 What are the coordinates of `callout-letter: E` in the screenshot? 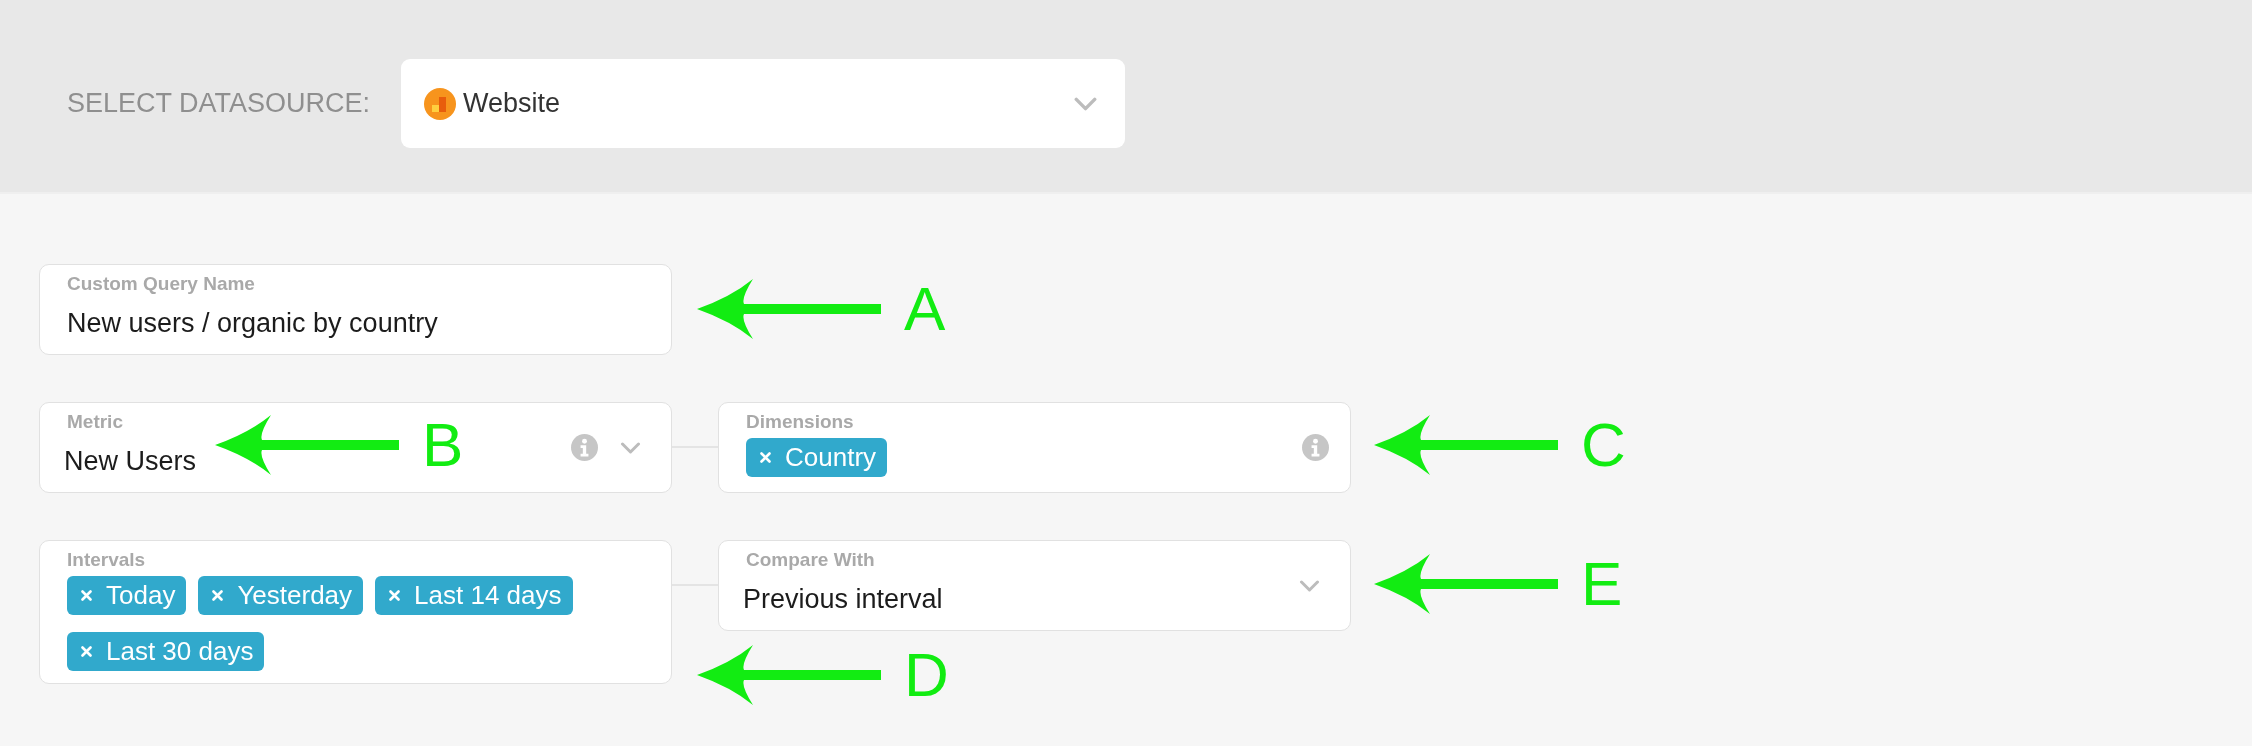 It's located at (1602, 584).